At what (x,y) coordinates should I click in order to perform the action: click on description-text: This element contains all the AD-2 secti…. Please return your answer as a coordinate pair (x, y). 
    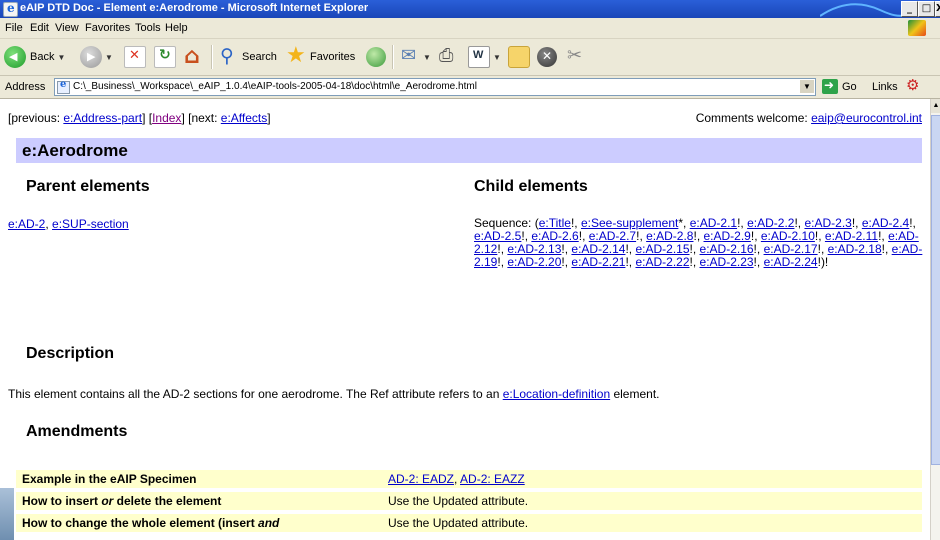
    Looking at the image, I should click on (333, 394).